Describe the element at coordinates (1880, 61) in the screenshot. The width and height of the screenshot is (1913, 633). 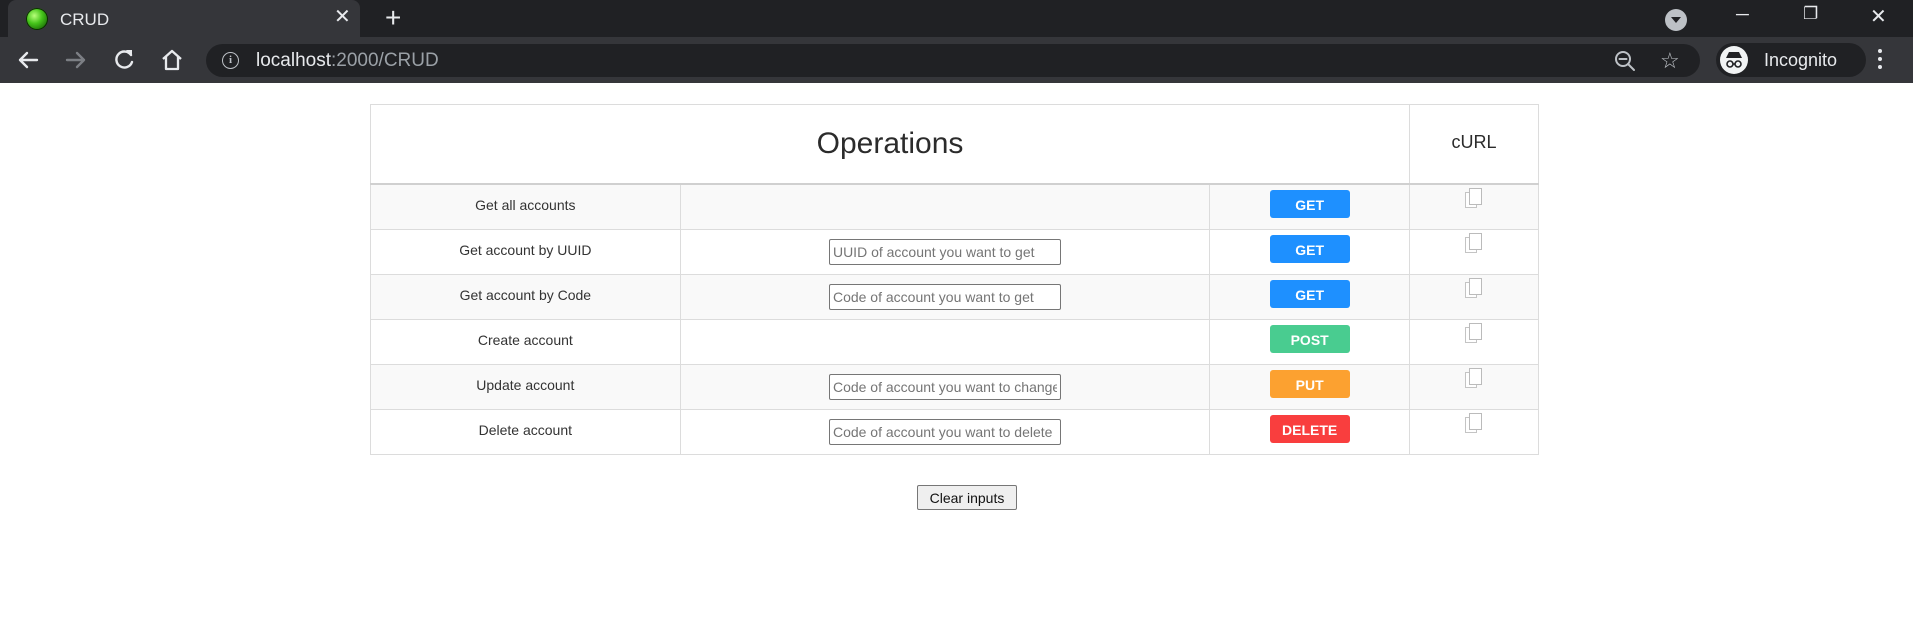
I see `browser-menu-icon` at that location.